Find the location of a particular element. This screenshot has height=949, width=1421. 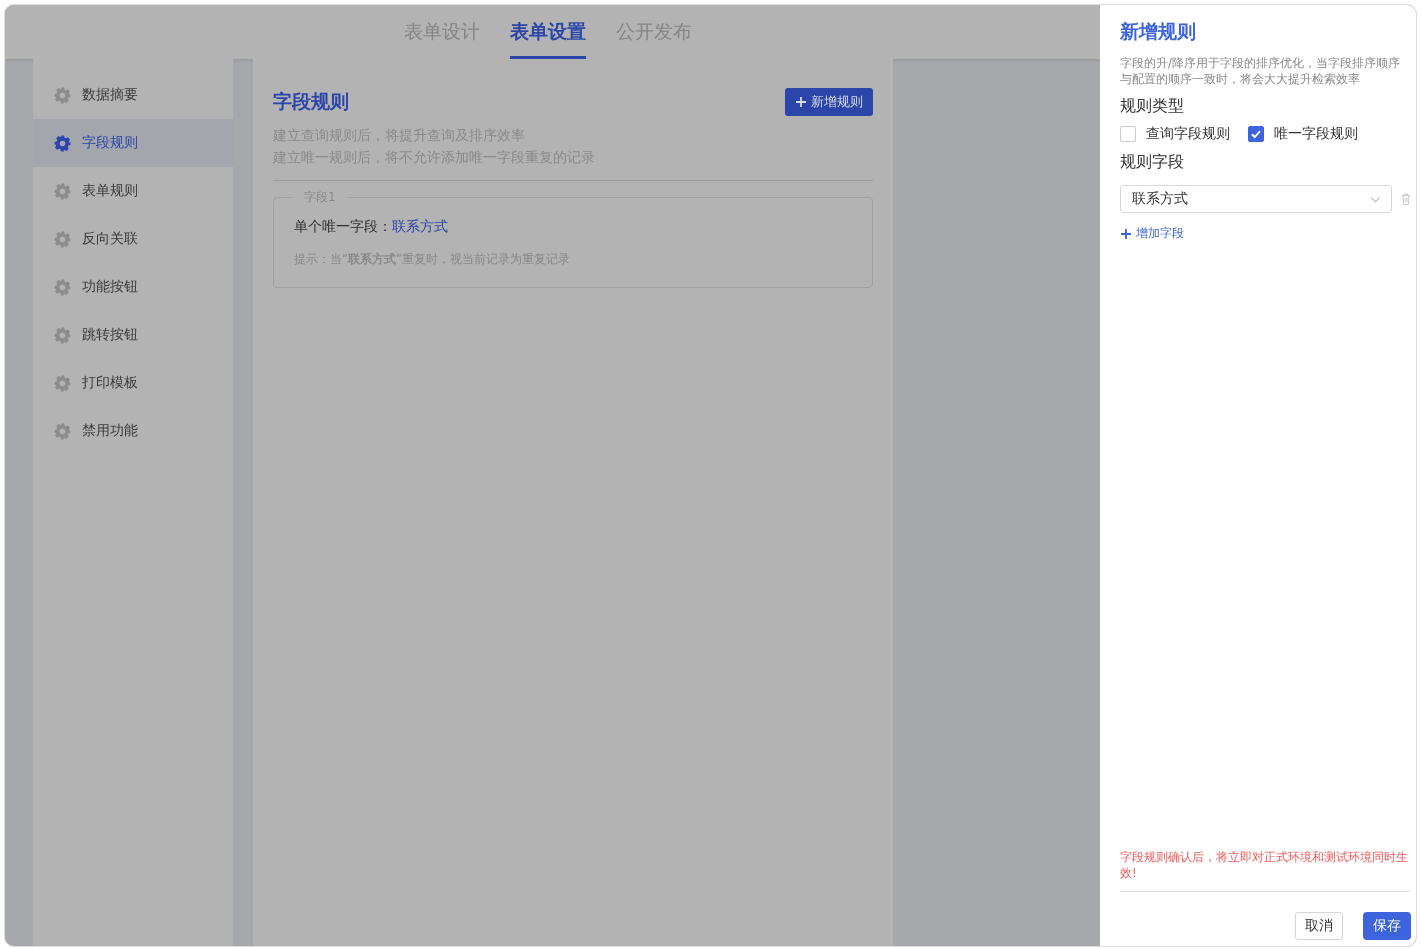

save-button: 保存 is located at coordinates (1387, 926).